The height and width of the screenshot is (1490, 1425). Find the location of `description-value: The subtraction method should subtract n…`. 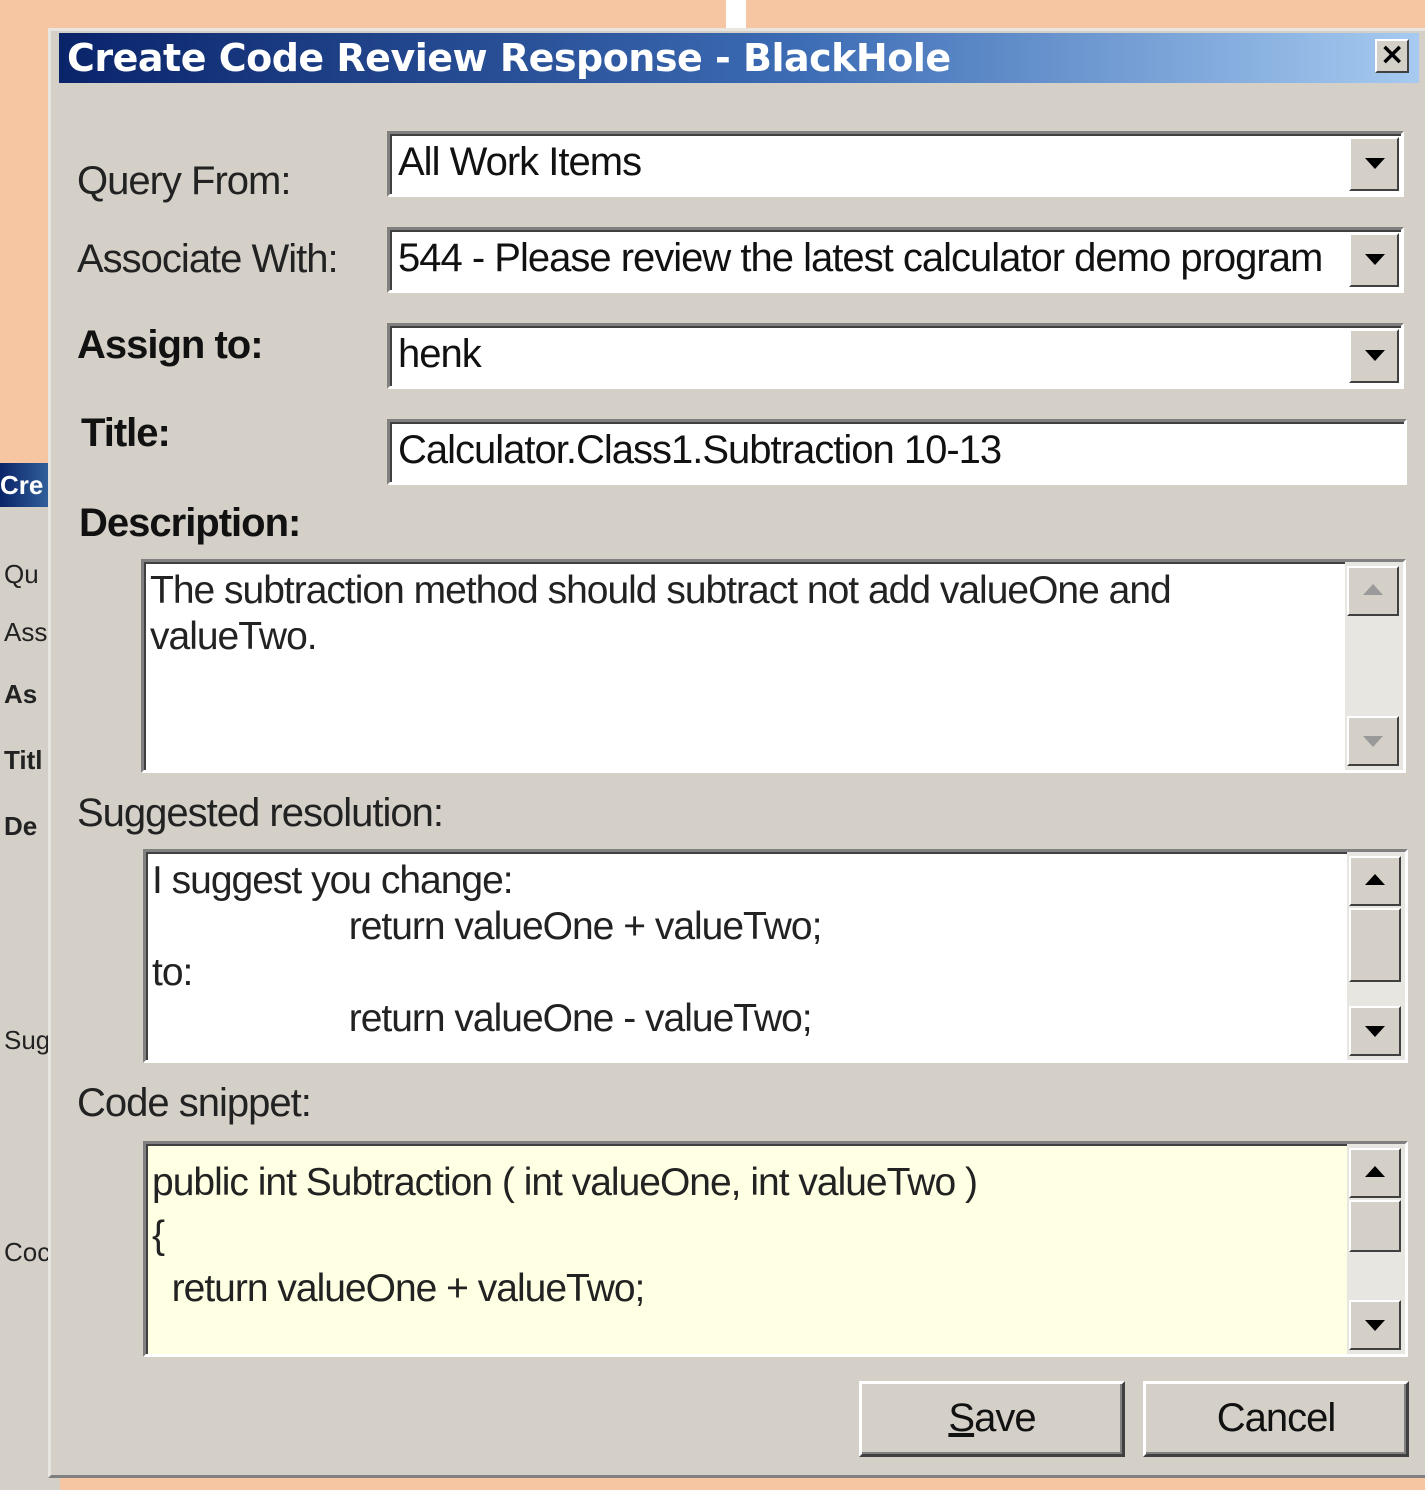

description-value: The subtraction method should subtract n… is located at coordinates (661, 613).